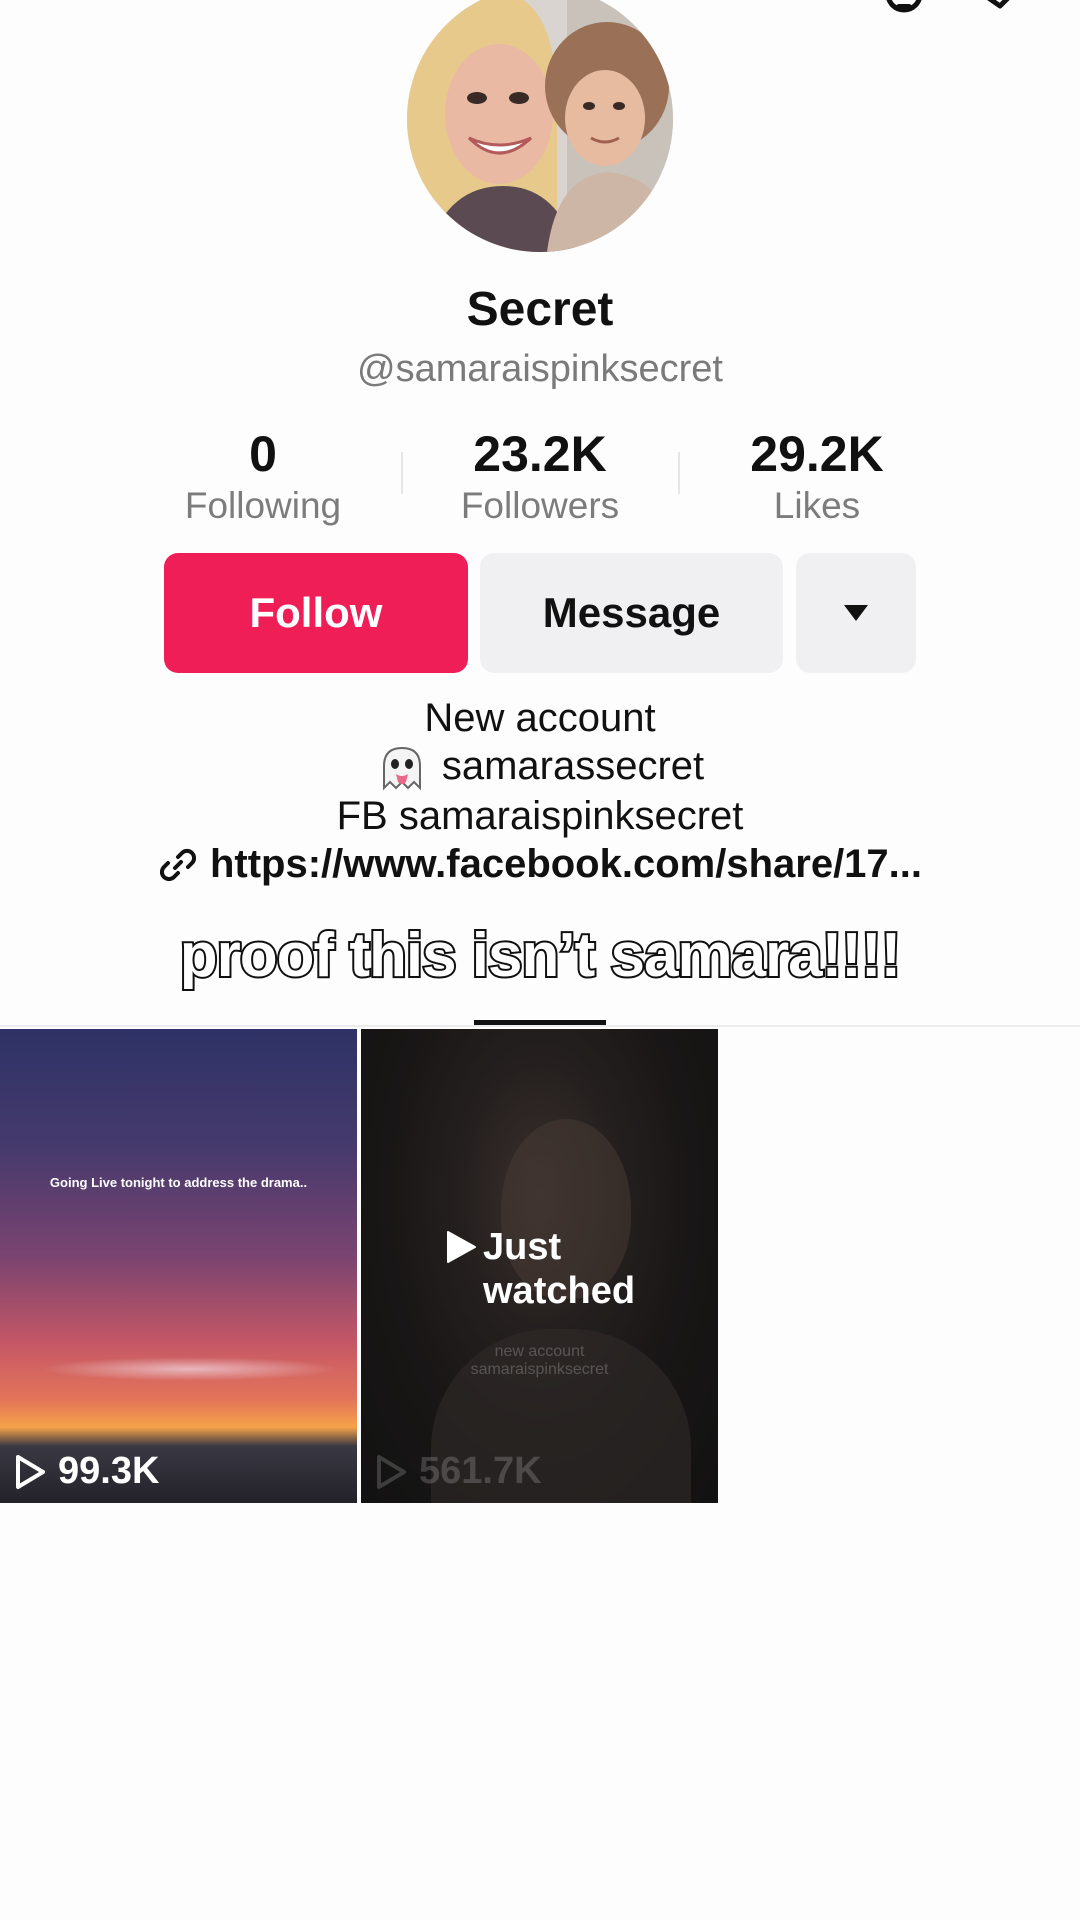  I want to click on message-button-label: Message, so click(631, 612).